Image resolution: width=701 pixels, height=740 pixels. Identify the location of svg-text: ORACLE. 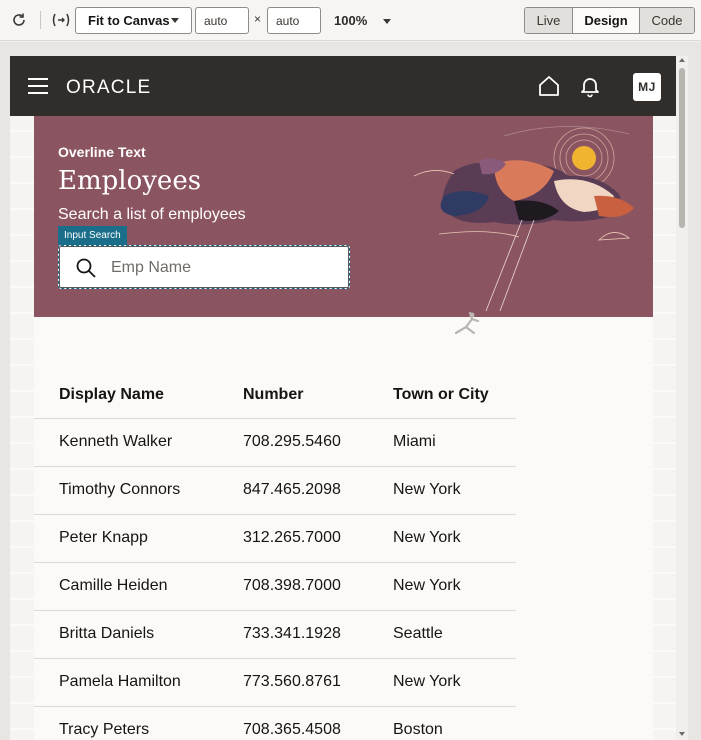
(108, 87).